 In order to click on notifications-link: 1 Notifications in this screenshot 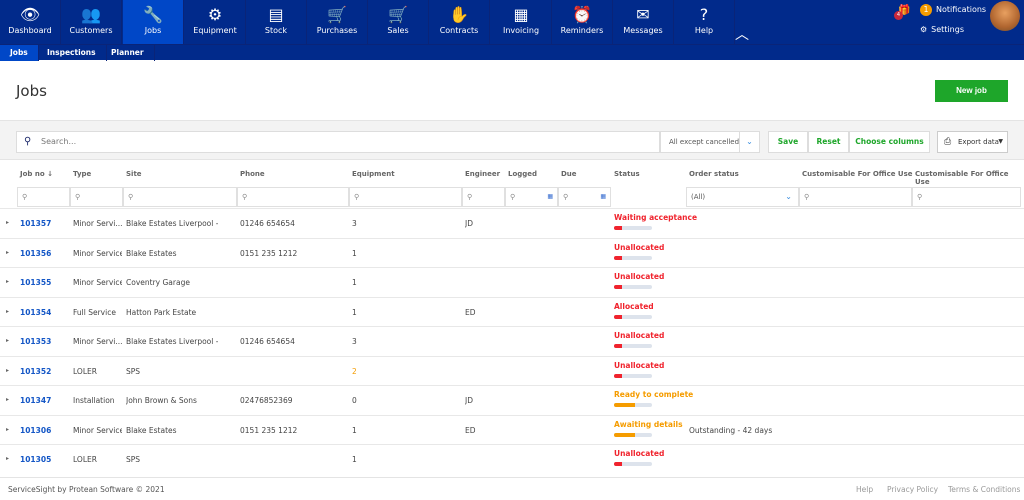, I will do `click(953, 10)`.